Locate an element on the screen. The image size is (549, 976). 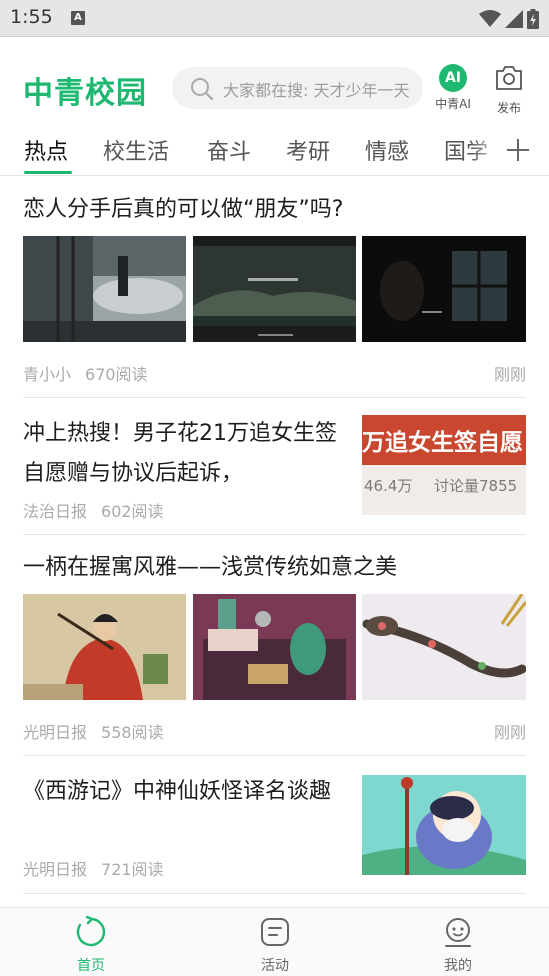
article-title: 冲上热搜！男子花21万追女生签自愿赠与协议后起诉， is located at coordinates (180, 453).